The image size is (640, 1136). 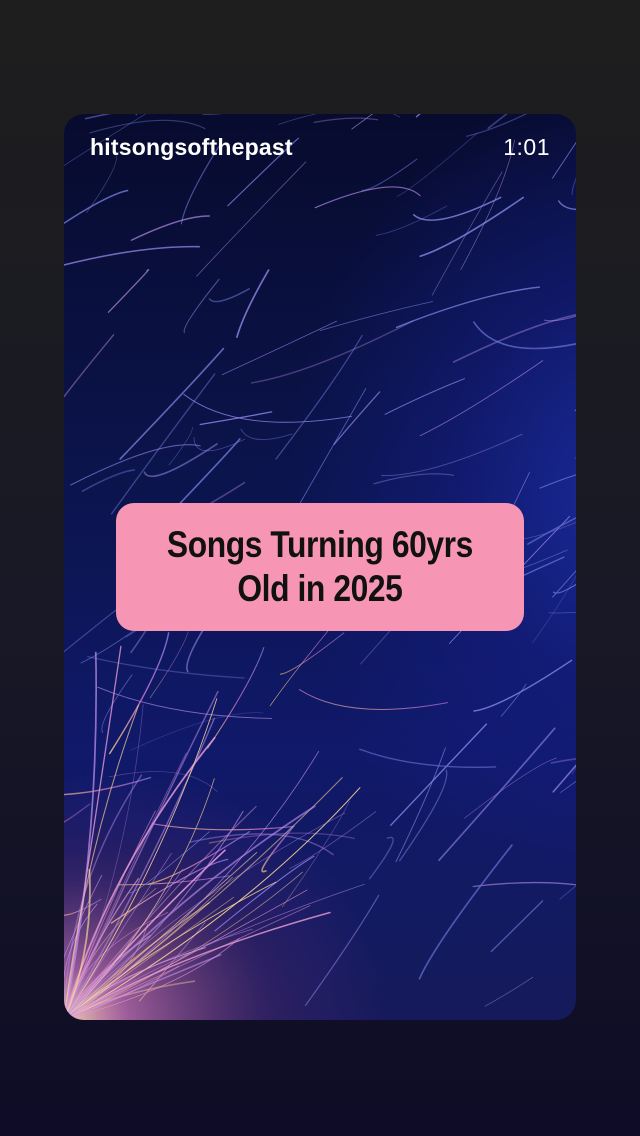 I want to click on caption-line-2: Old in 2025, so click(x=320, y=588).